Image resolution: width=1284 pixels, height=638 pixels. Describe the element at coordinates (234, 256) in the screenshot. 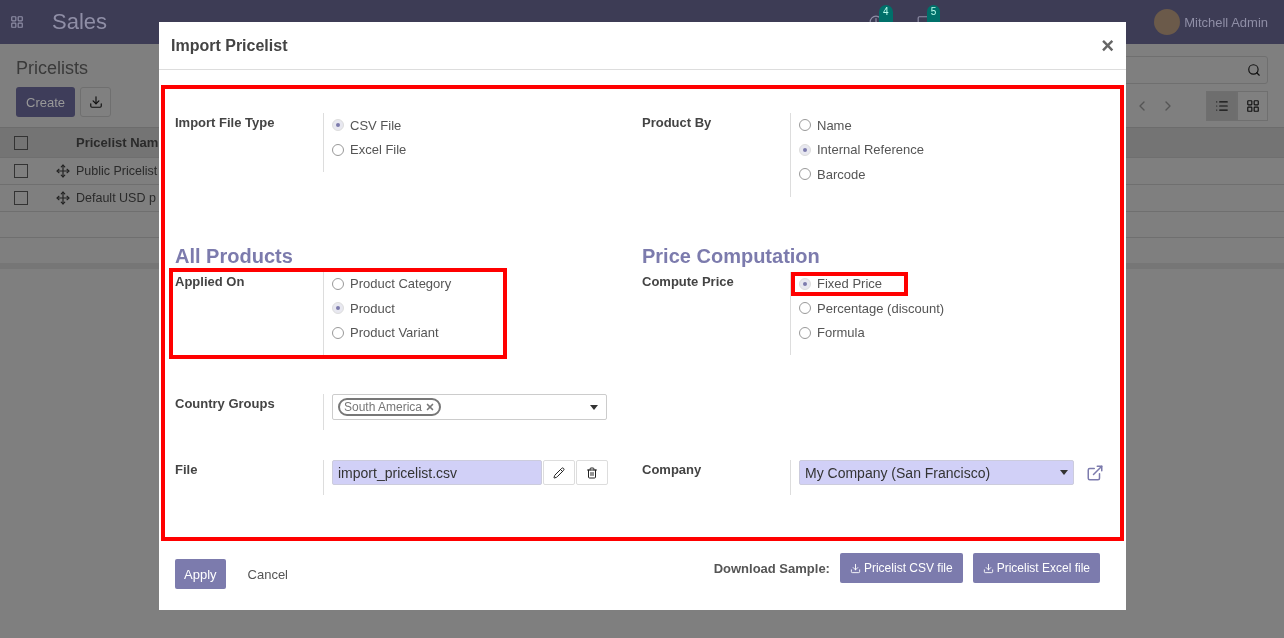

I see `section-heading: All Products` at that location.